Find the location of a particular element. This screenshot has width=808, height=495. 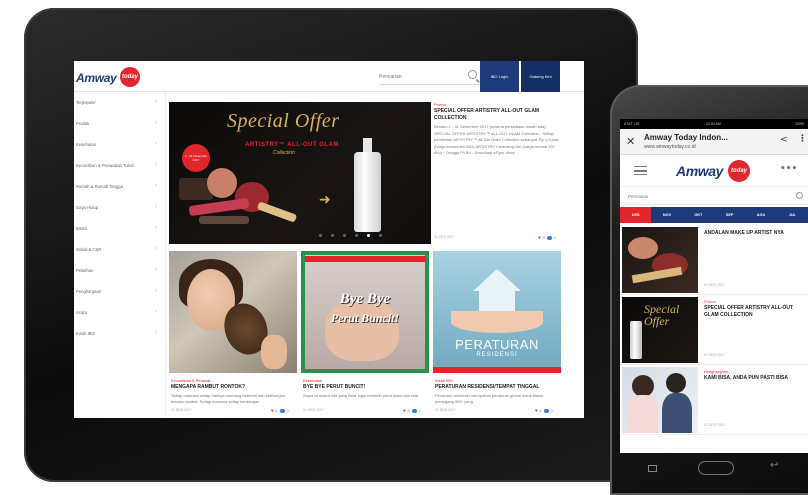

sidebar-item-home: Rumah & Rumah Tangga is located at coordinates (119, 186).